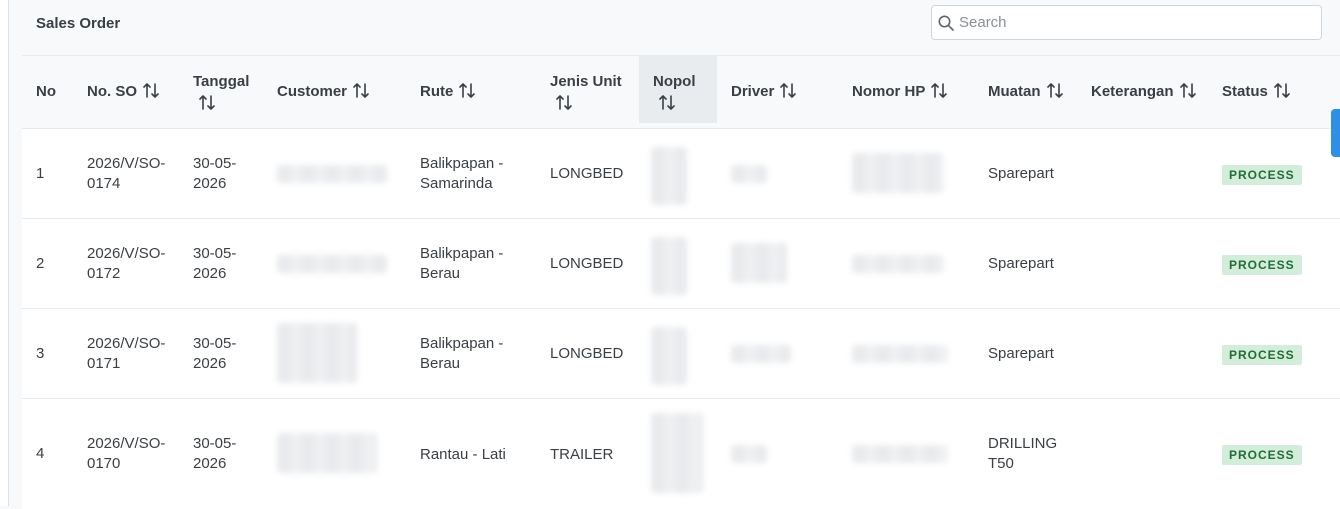  What do you see at coordinates (463, 454) in the screenshot?
I see `cell-rute: Rantau - Lati` at bounding box center [463, 454].